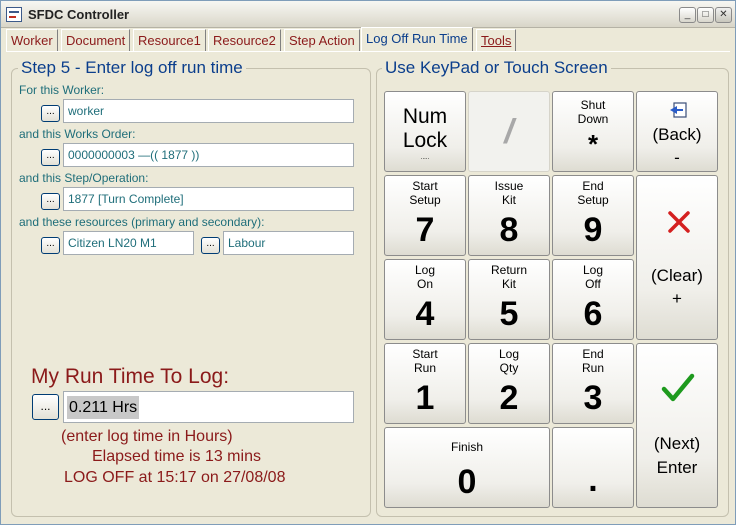  What do you see at coordinates (32, 40) in the screenshot?
I see `tab-worker: Worker` at bounding box center [32, 40].